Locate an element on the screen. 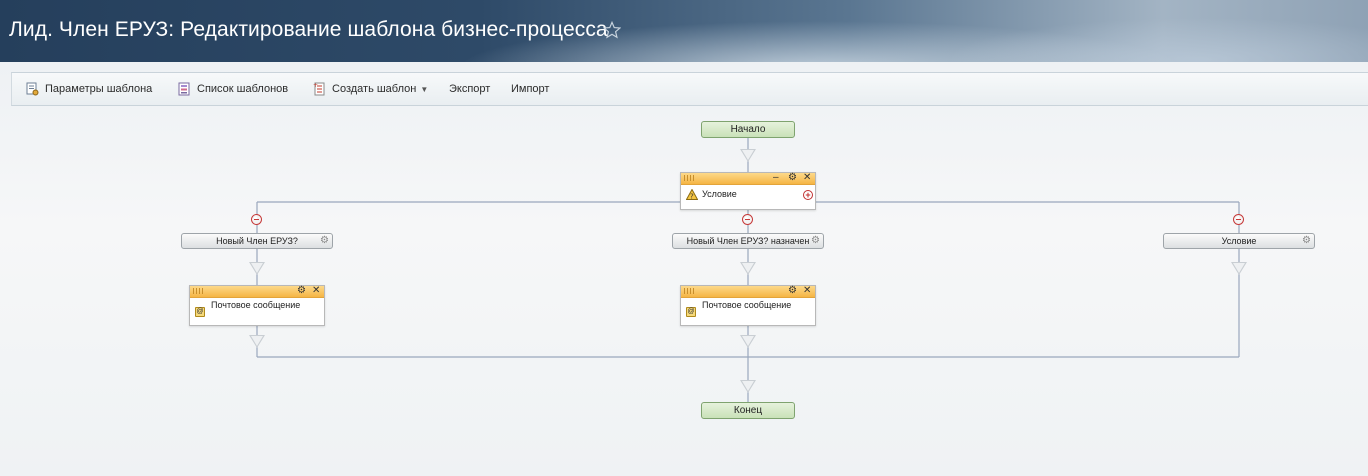 This screenshot has height=476, width=1368. branch-condition-3: Условие ⚙ is located at coordinates (1239, 241).